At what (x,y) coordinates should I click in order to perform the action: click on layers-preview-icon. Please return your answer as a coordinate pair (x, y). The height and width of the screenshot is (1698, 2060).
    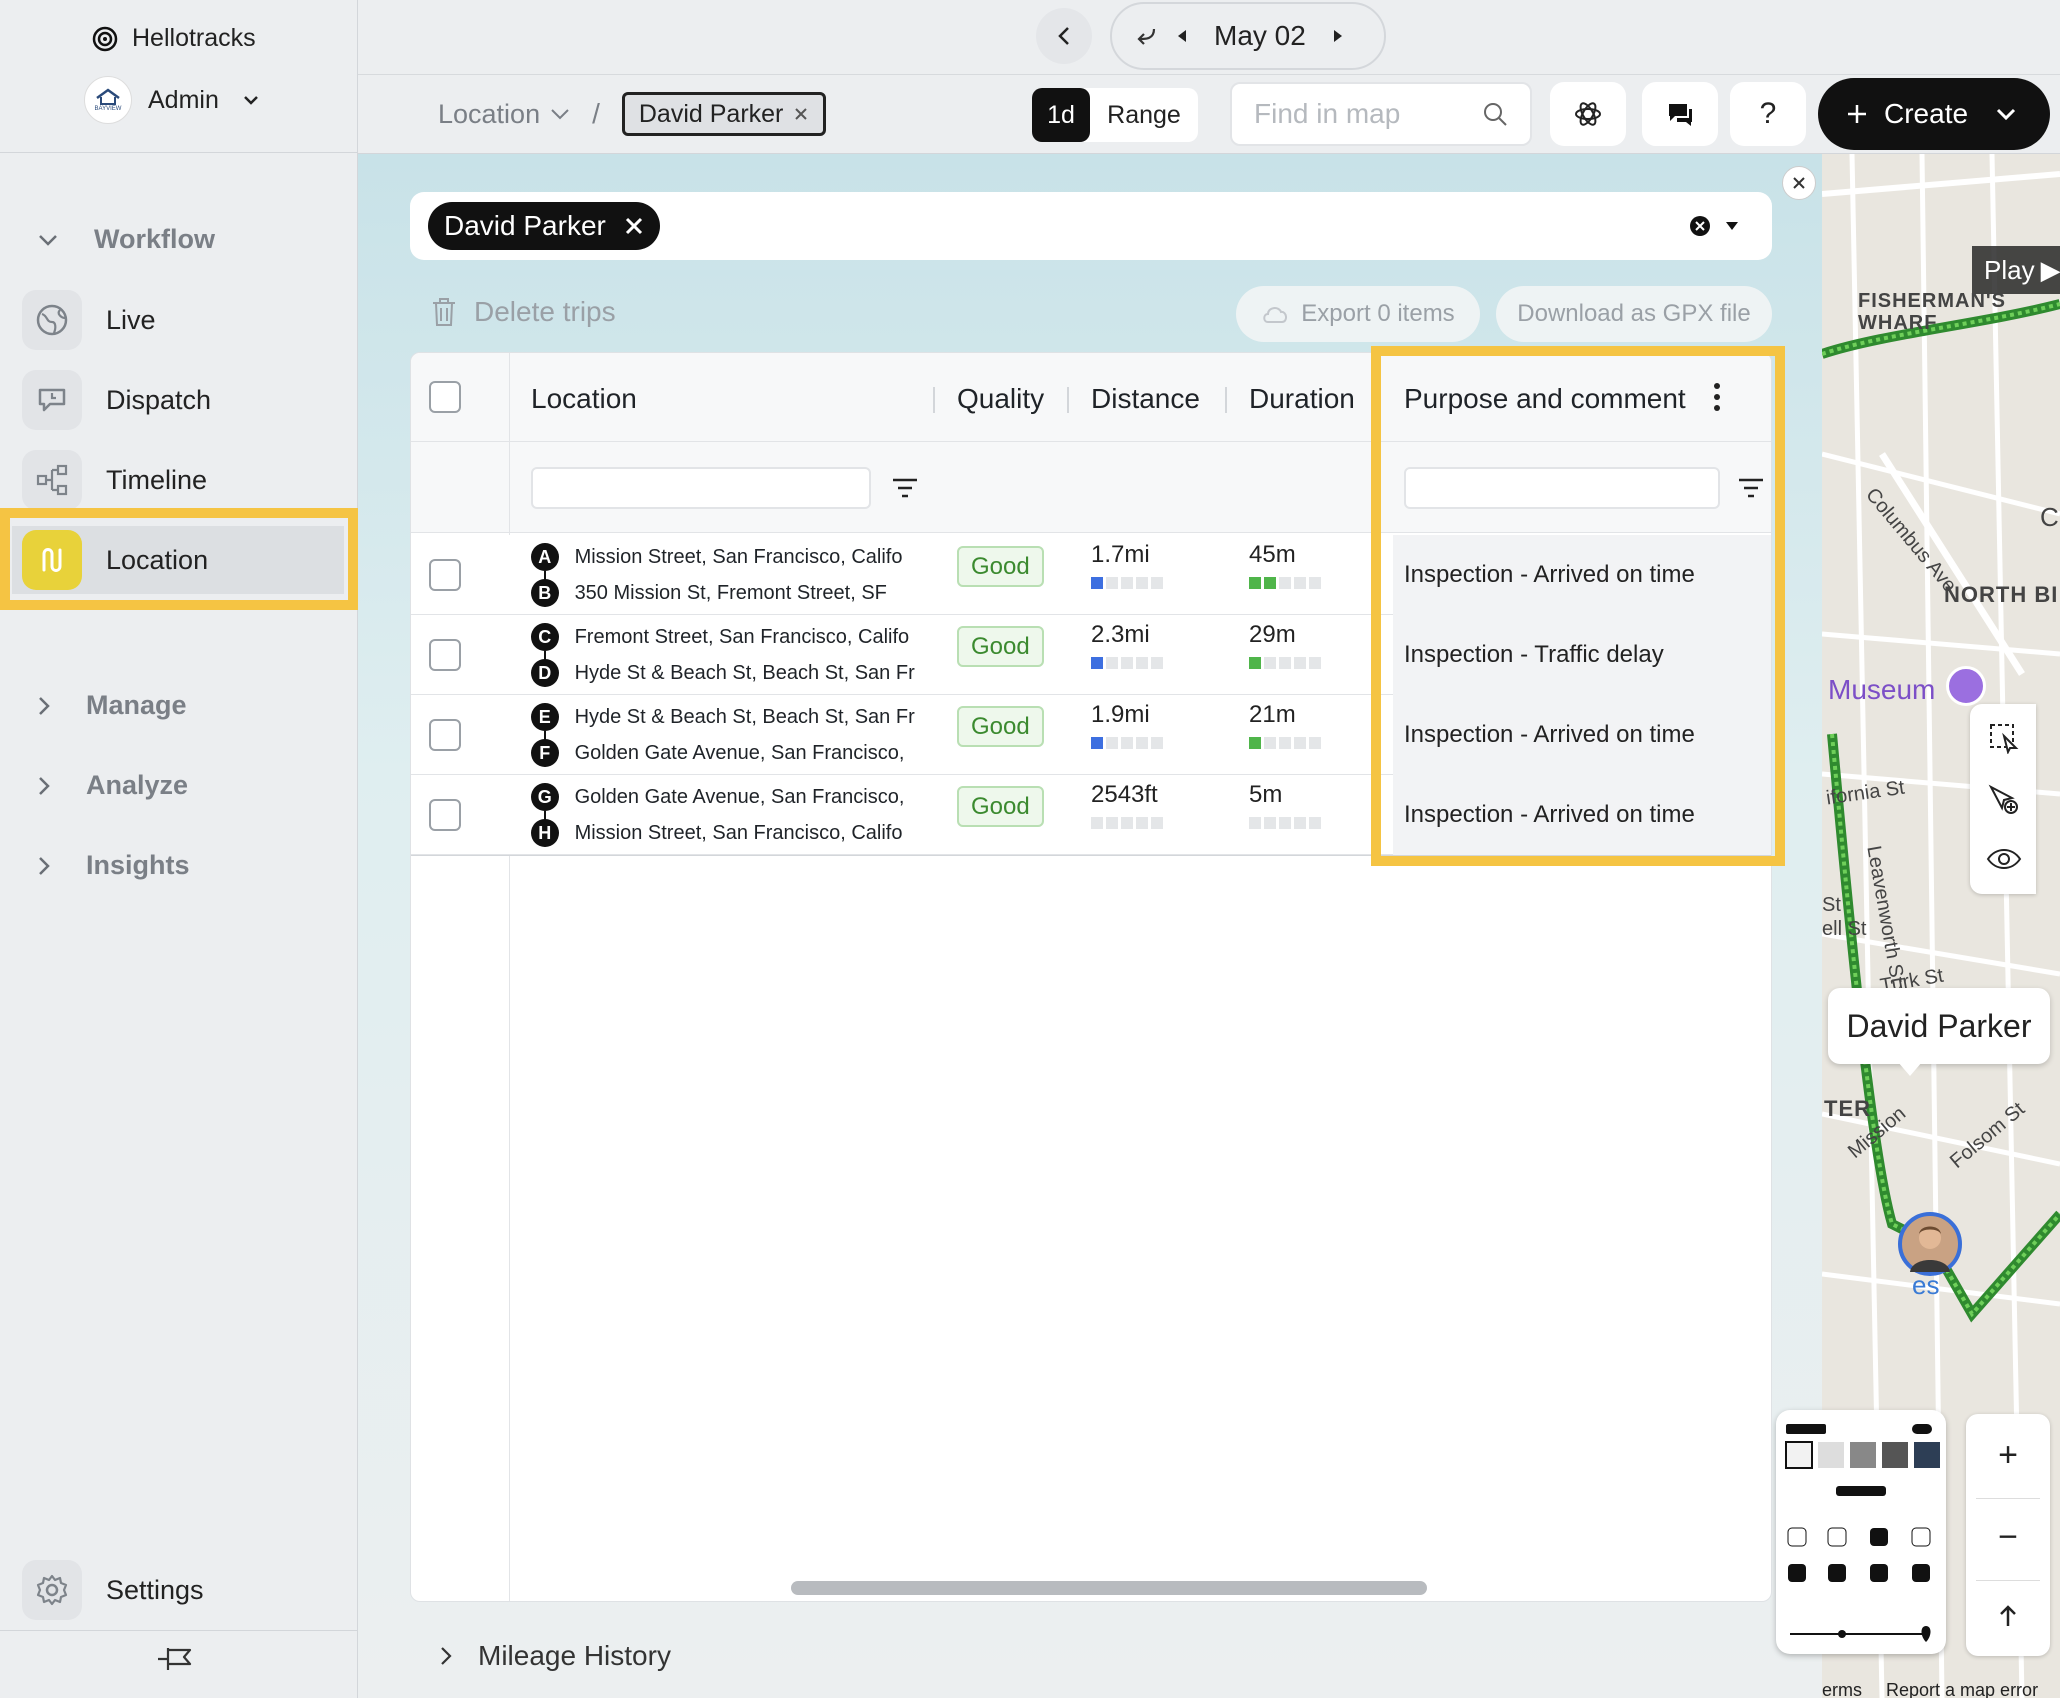
    Looking at the image, I should click on (1862, 1533).